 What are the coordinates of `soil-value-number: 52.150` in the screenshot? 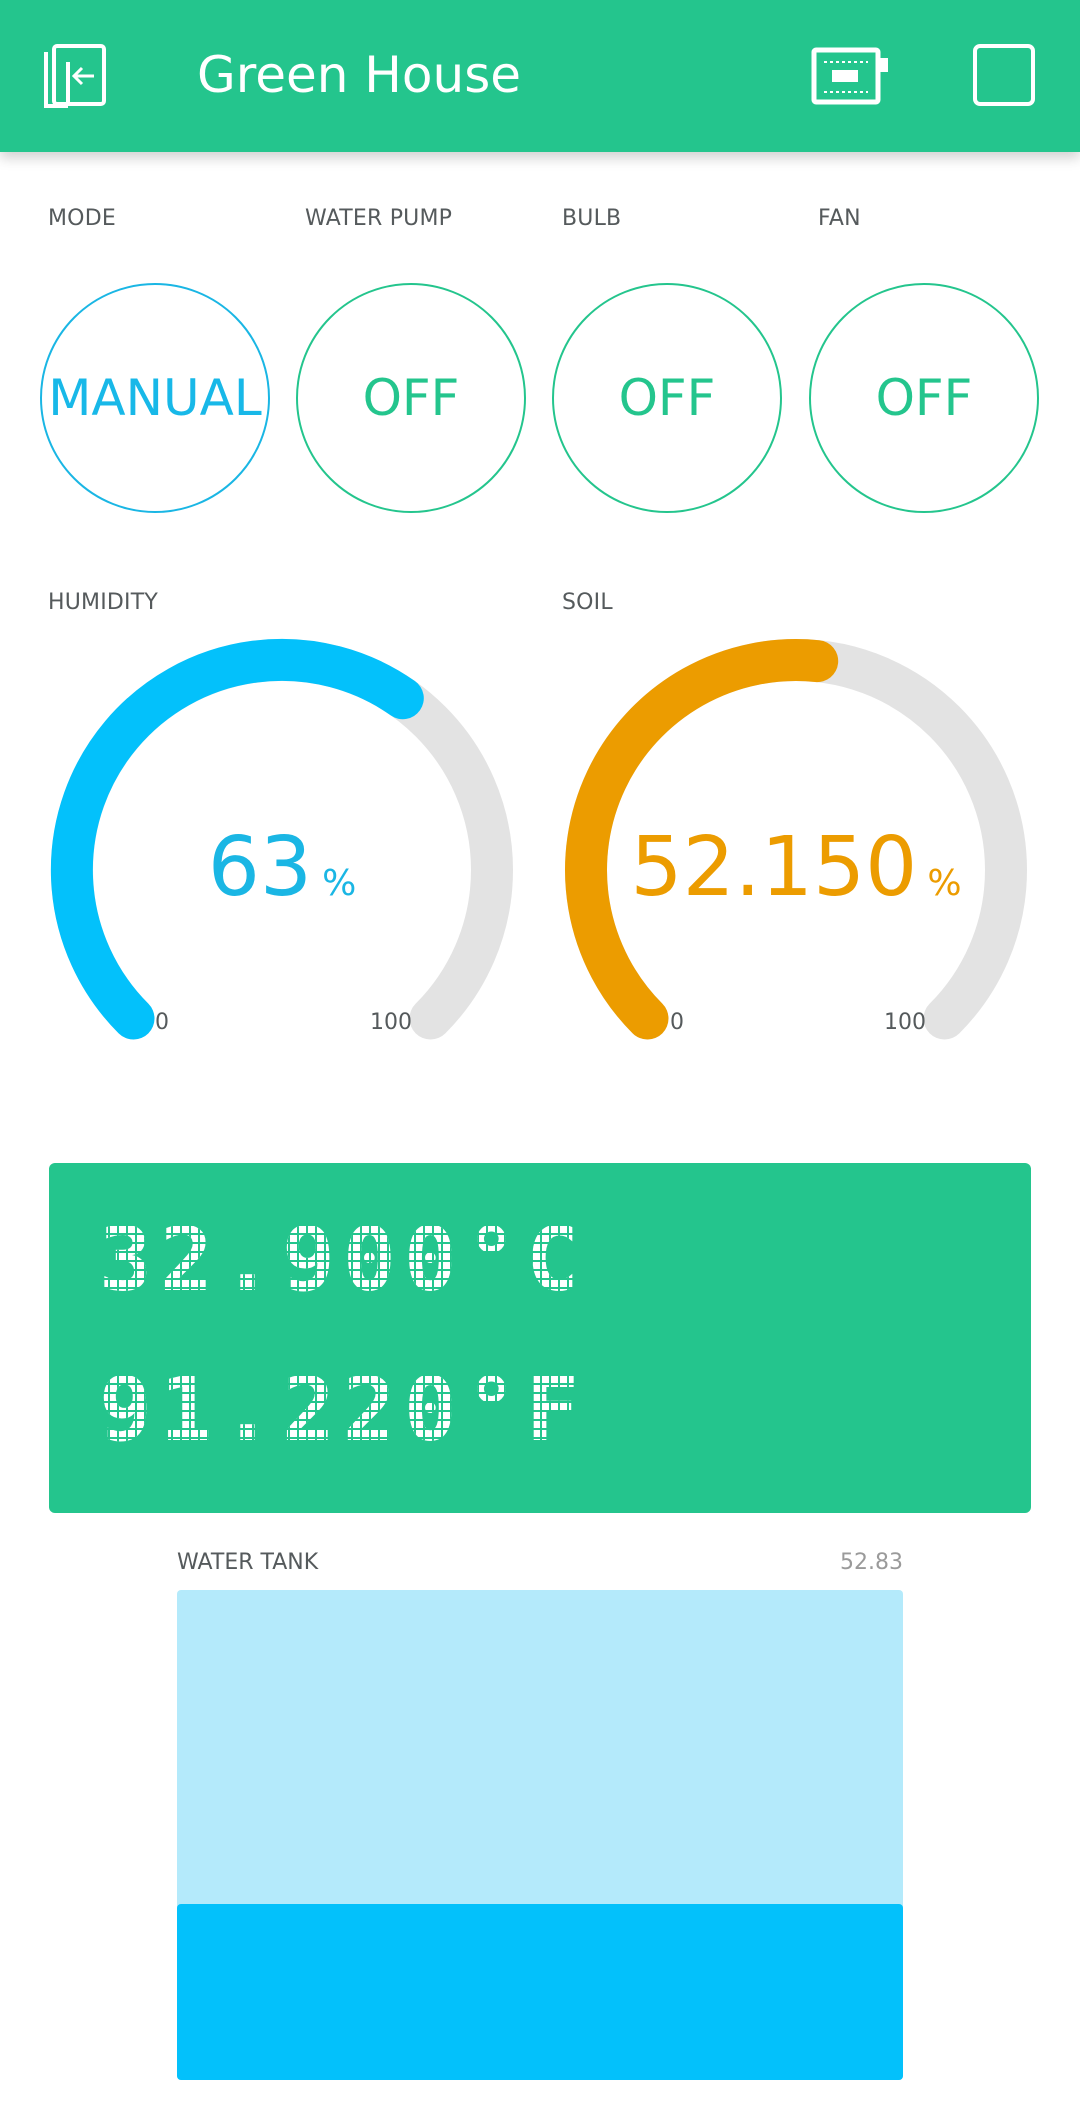 It's located at (774, 867).